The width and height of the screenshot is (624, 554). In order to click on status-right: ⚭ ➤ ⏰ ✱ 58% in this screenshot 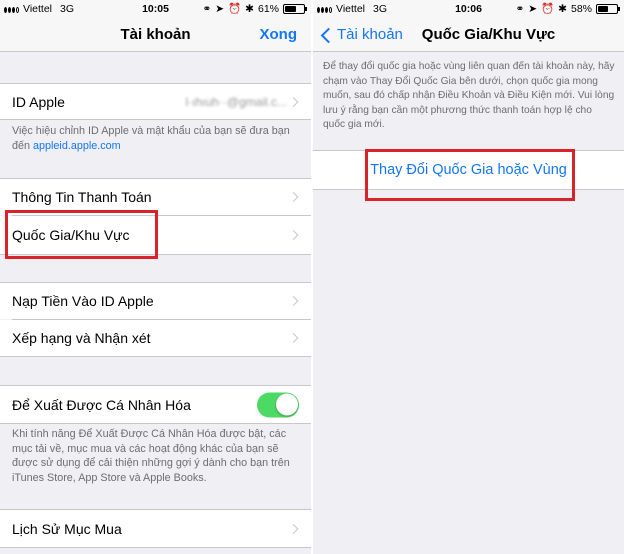, I will do `click(567, 9)`.